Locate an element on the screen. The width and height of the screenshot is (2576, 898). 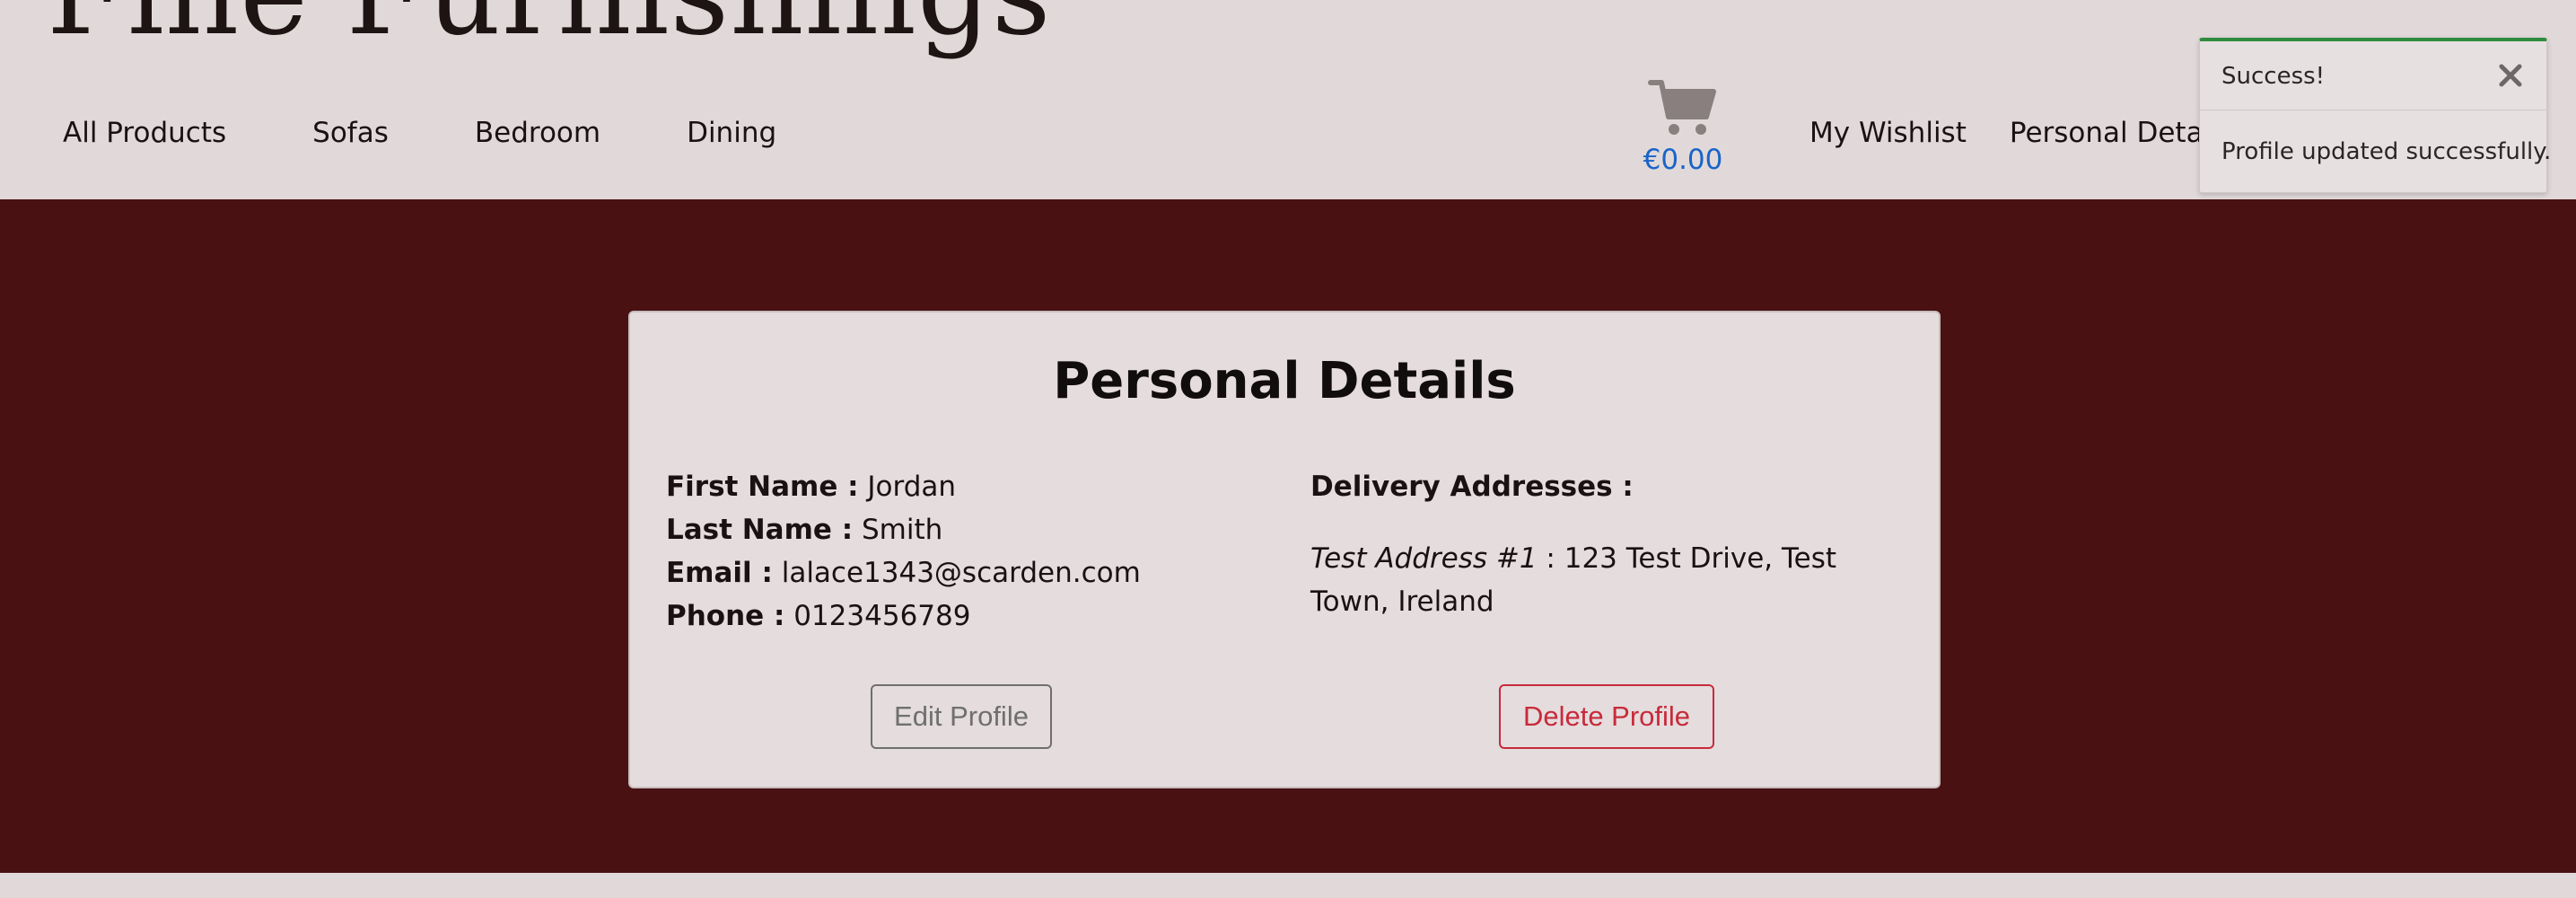
edit-profile-button: Edit Profile is located at coordinates (961, 716).